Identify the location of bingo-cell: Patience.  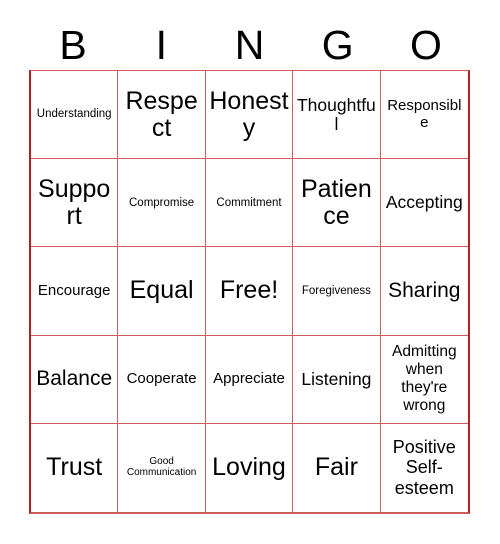
(337, 203).